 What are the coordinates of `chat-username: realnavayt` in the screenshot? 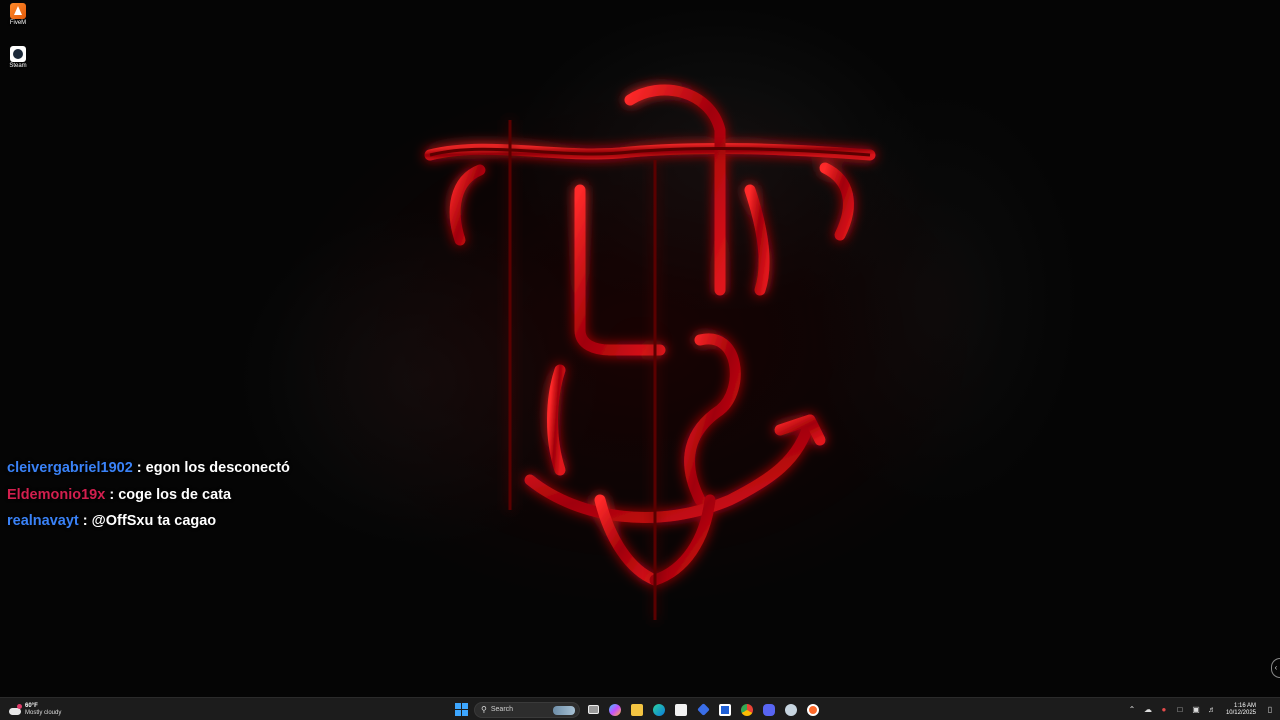 It's located at (43, 521).